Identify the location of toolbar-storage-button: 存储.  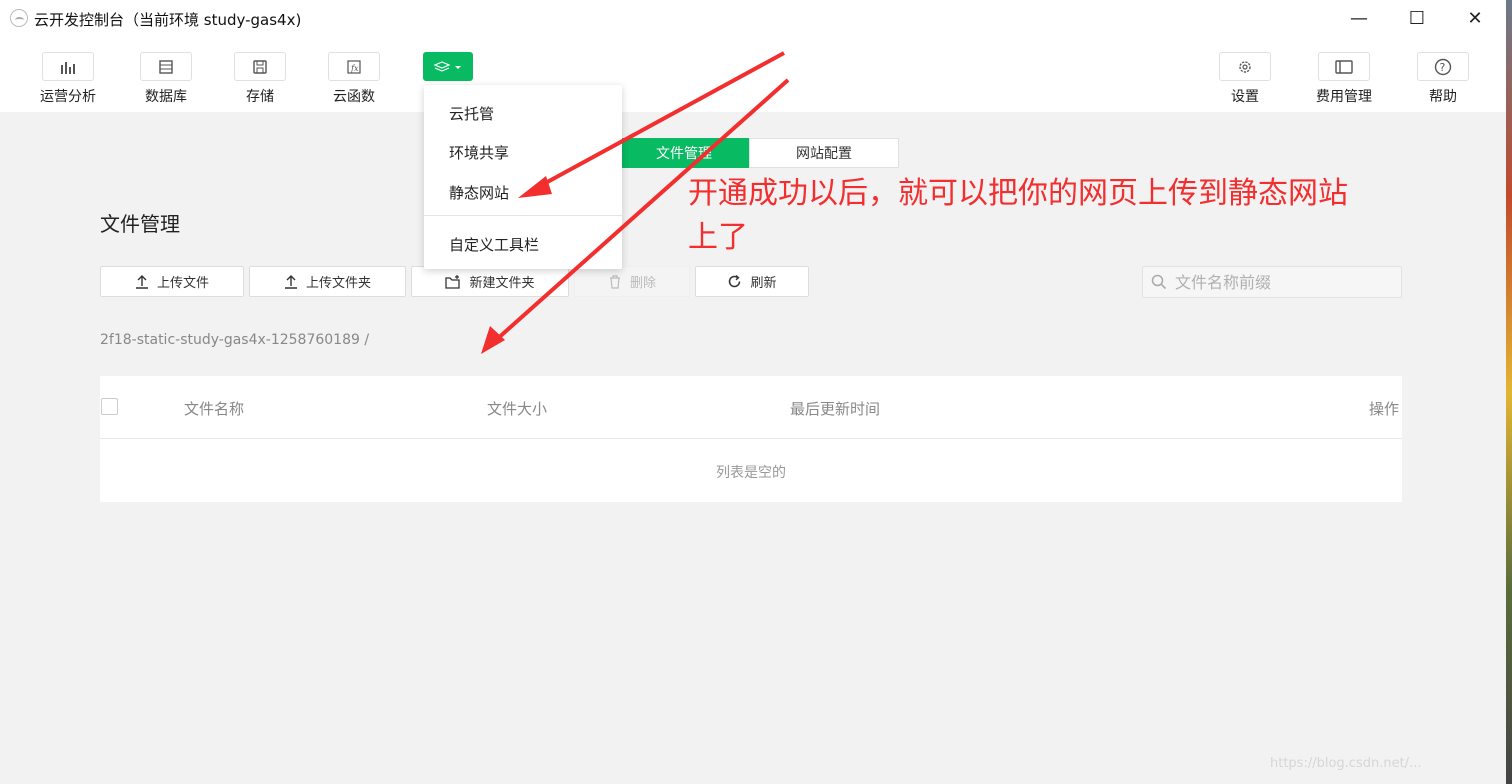
(260, 79).